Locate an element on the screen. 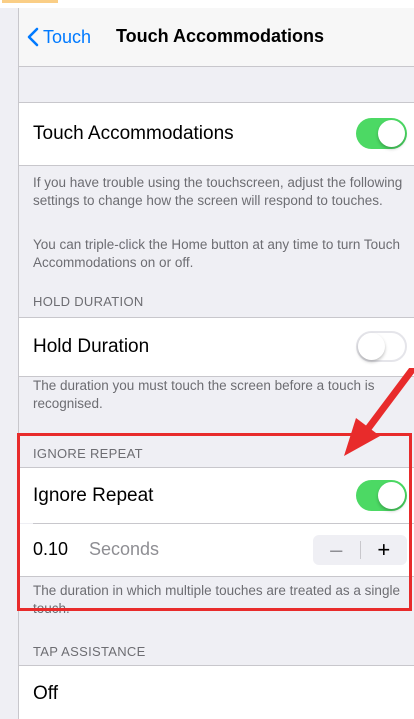 This screenshot has height=719, width=414. decrement-button: – is located at coordinates (336, 550).